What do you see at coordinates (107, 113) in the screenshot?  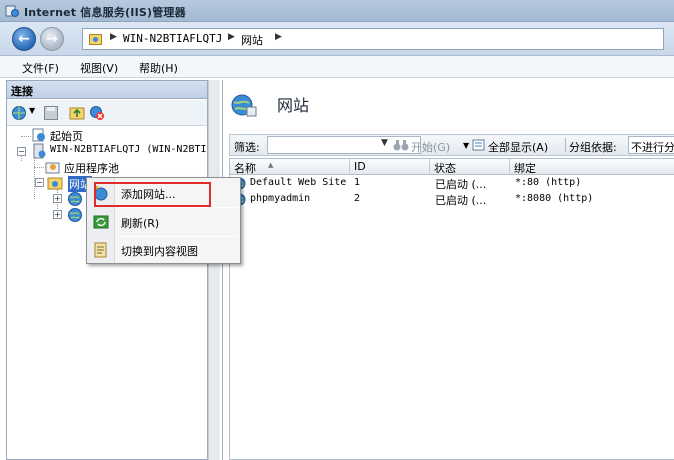 I see `connections-toolbar: ▼` at bounding box center [107, 113].